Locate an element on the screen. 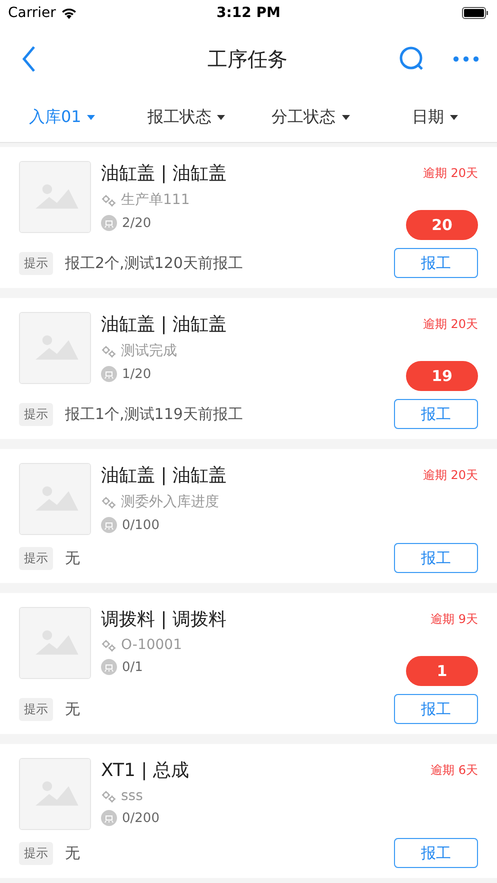  filter-tab: 入库01 is located at coordinates (62, 117).